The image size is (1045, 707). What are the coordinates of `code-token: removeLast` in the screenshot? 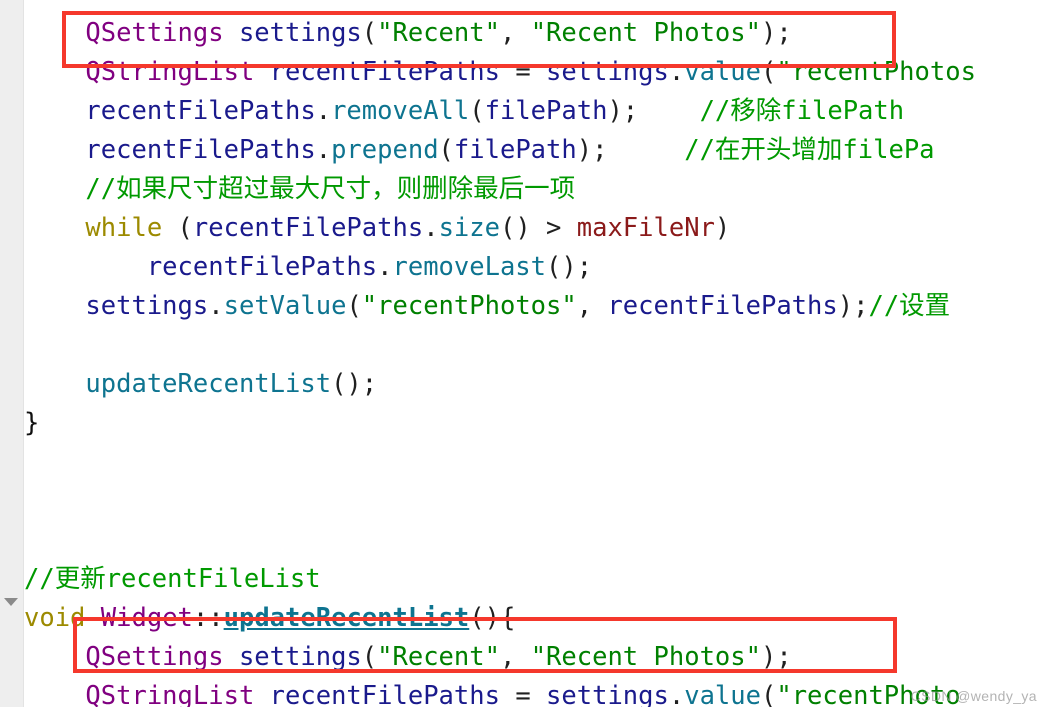 It's located at (469, 267).